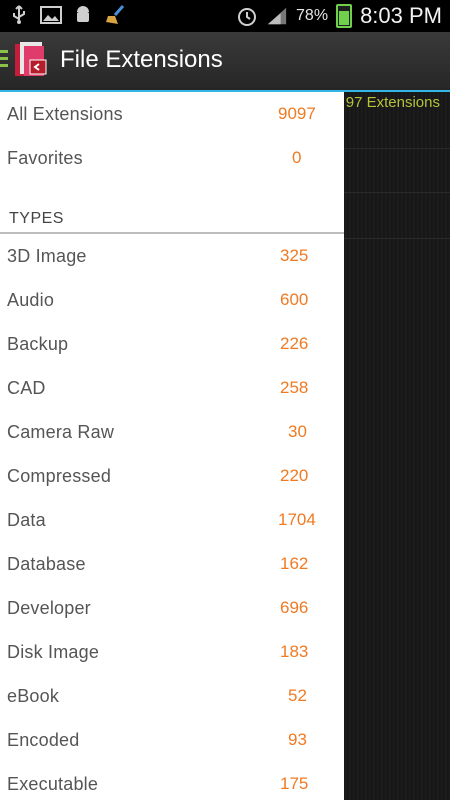 The height and width of the screenshot is (800, 450). Describe the element at coordinates (294, 607) in the screenshot. I see `type-count: 696` at that location.